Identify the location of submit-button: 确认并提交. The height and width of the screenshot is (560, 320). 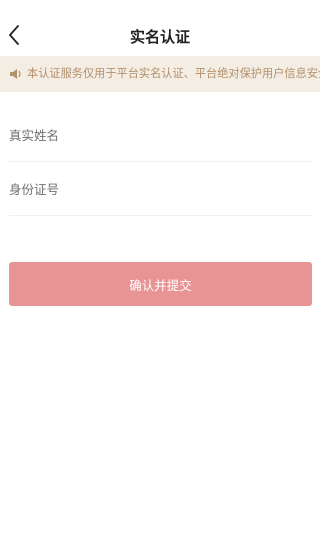
(160, 284).